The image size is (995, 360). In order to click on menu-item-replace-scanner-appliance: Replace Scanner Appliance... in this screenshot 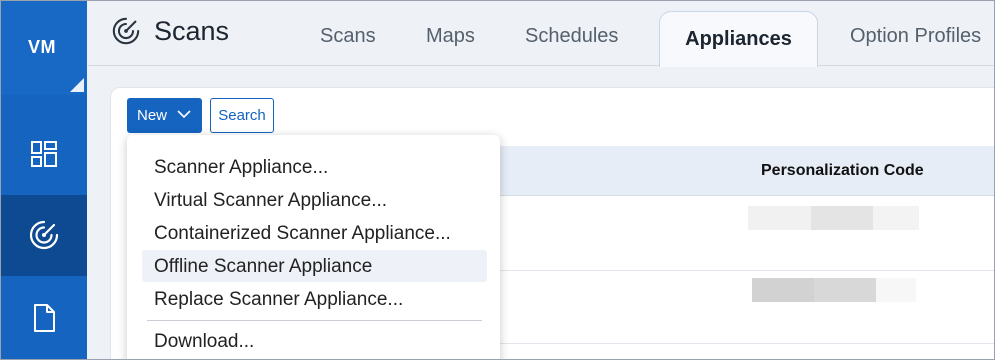, I will do `click(278, 300)`.